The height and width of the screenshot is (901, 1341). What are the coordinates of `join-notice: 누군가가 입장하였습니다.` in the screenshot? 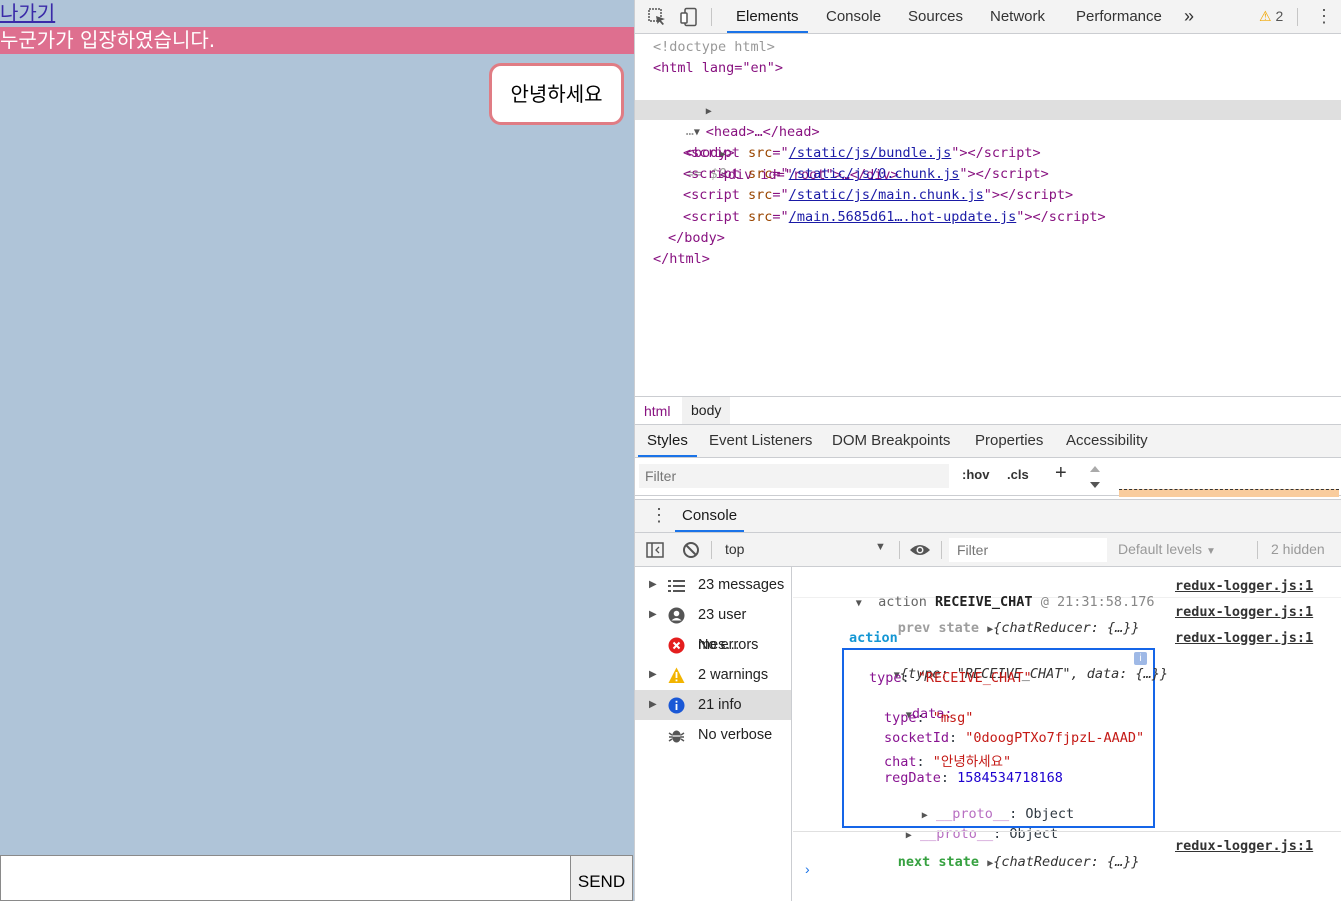 It's located at (317, 40).